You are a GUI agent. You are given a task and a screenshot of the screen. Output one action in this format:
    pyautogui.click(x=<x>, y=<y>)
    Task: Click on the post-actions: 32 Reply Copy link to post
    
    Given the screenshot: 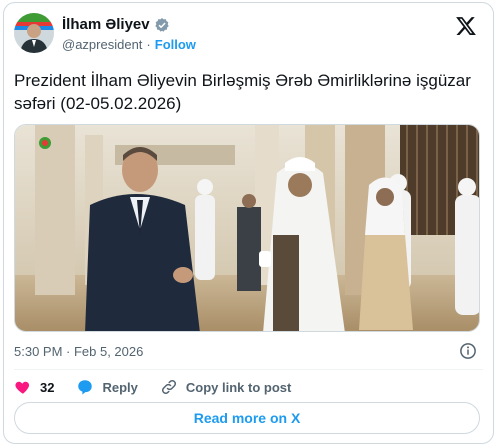 What is the action you would take?
    pyautogui.click(x=163, y=387)
    